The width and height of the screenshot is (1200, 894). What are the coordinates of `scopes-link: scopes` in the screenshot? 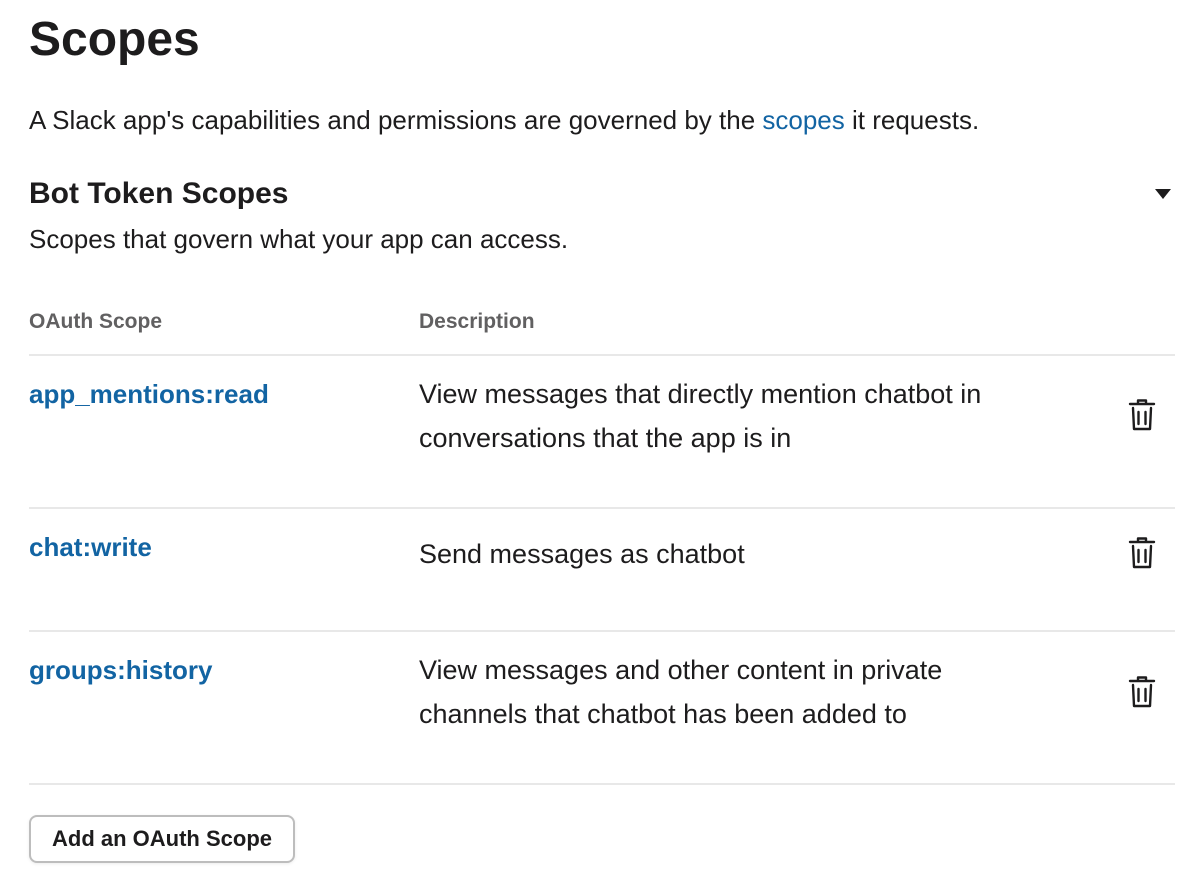 It's located at (803, 120).